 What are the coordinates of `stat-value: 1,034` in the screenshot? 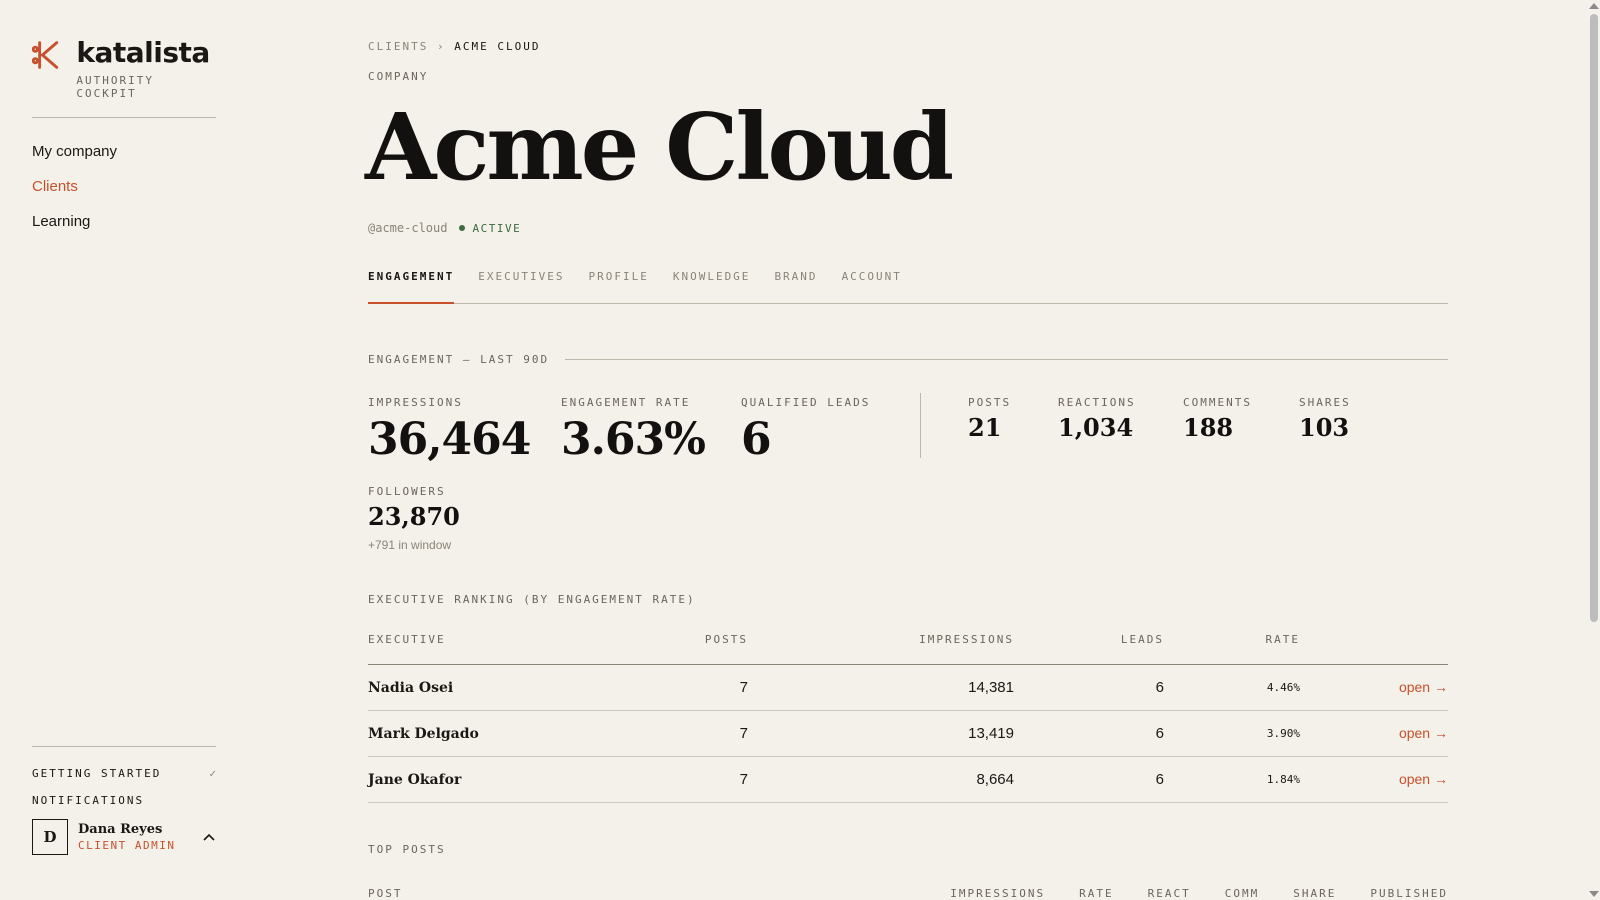 It's located at (1096, 427).